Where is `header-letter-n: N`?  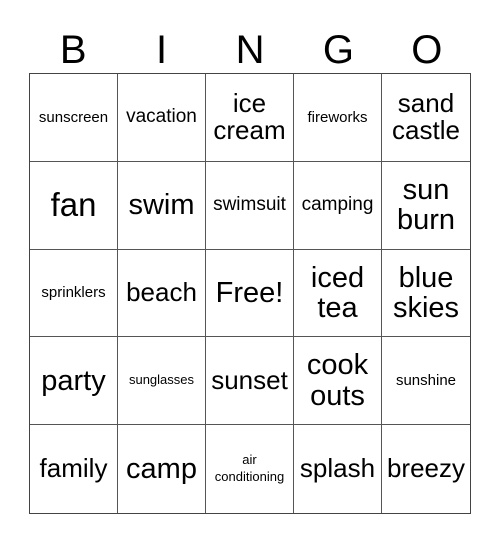 header-letter-n: N is located at coordinates (250, 50).